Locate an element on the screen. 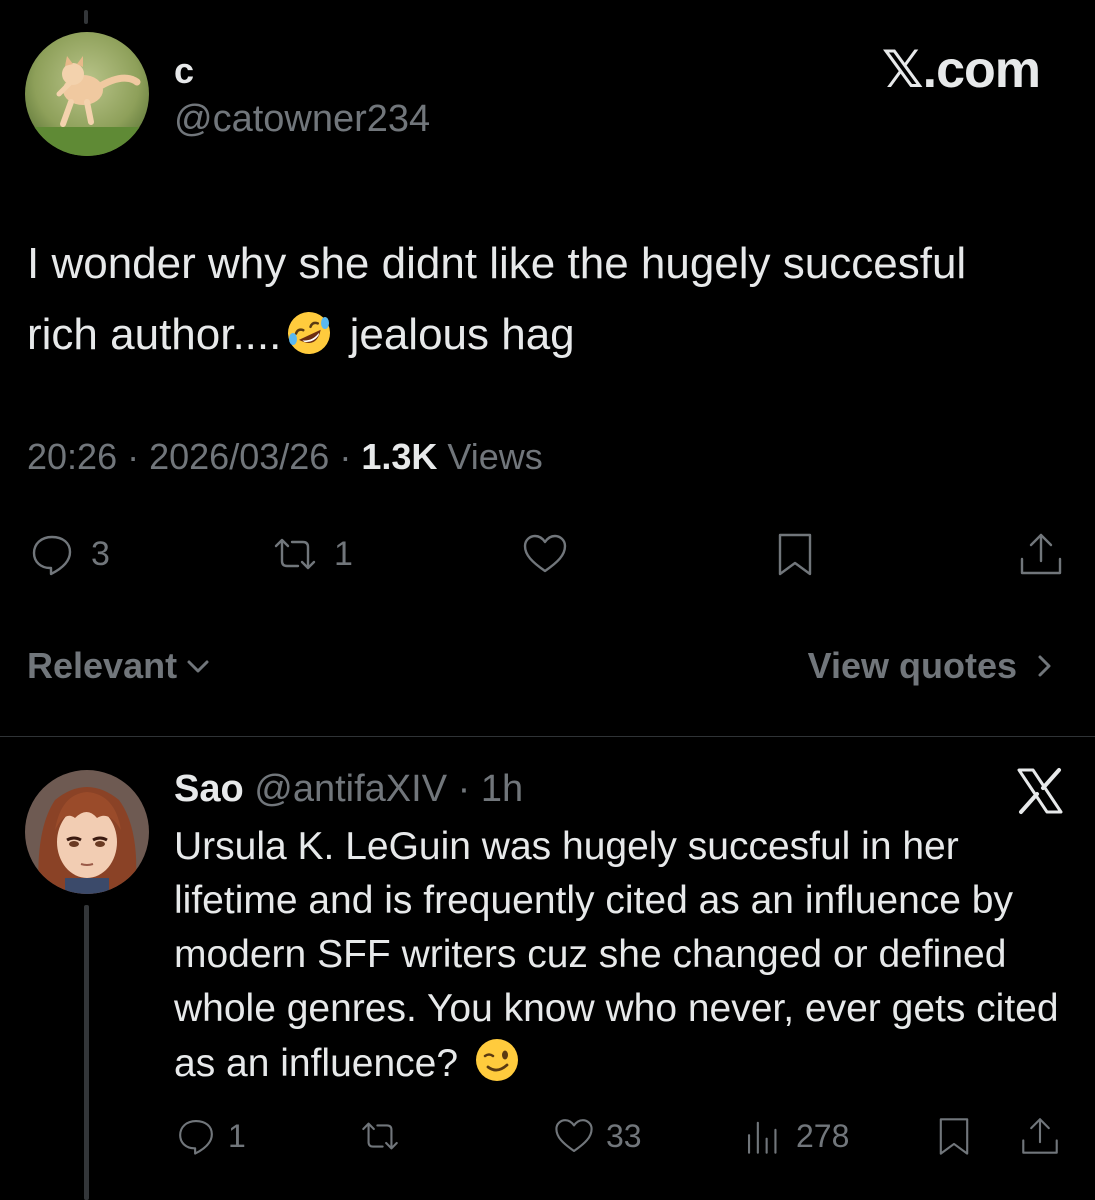  reply-repost-button is located at coordinates (380, 1136).